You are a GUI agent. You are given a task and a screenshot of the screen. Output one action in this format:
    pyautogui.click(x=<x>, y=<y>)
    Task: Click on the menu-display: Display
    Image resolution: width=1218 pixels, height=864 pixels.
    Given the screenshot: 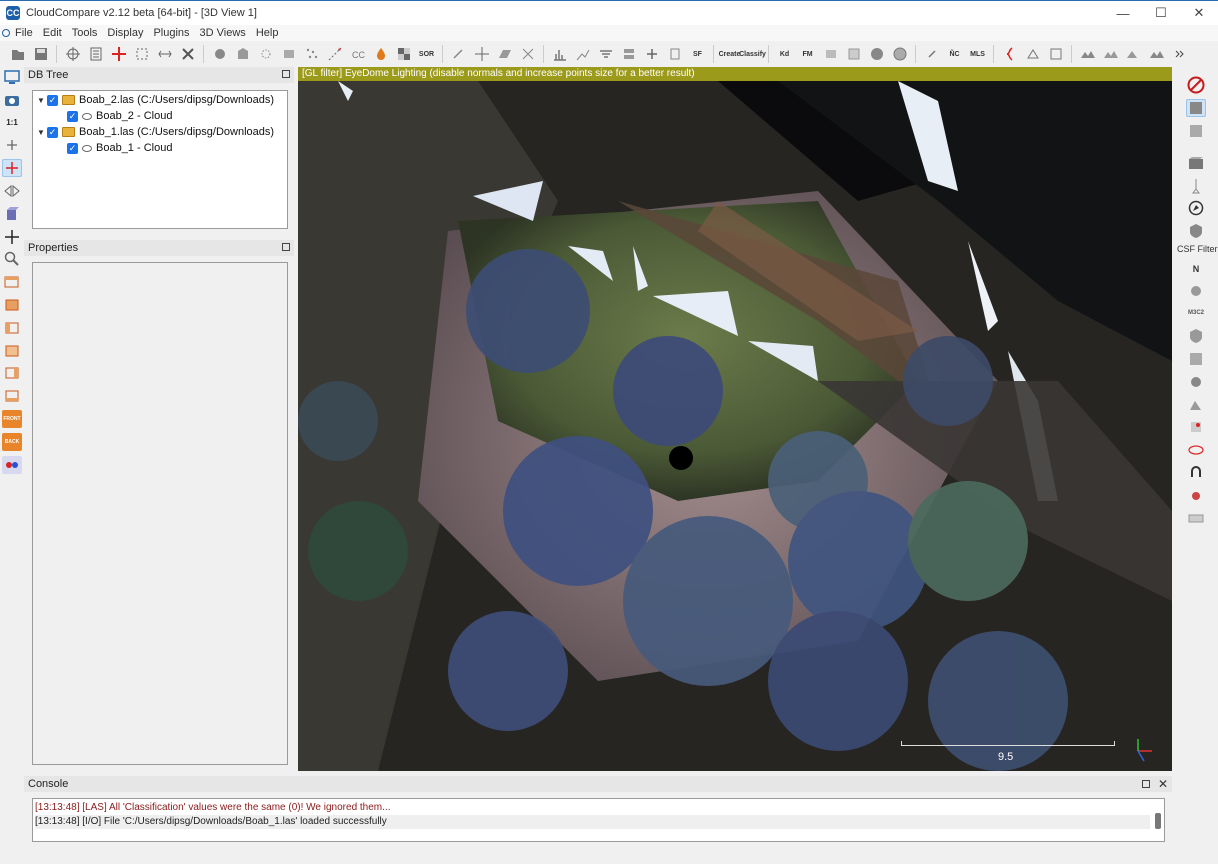 What is the action you would take?
    pyautogui.click(x=125, y=33)
    